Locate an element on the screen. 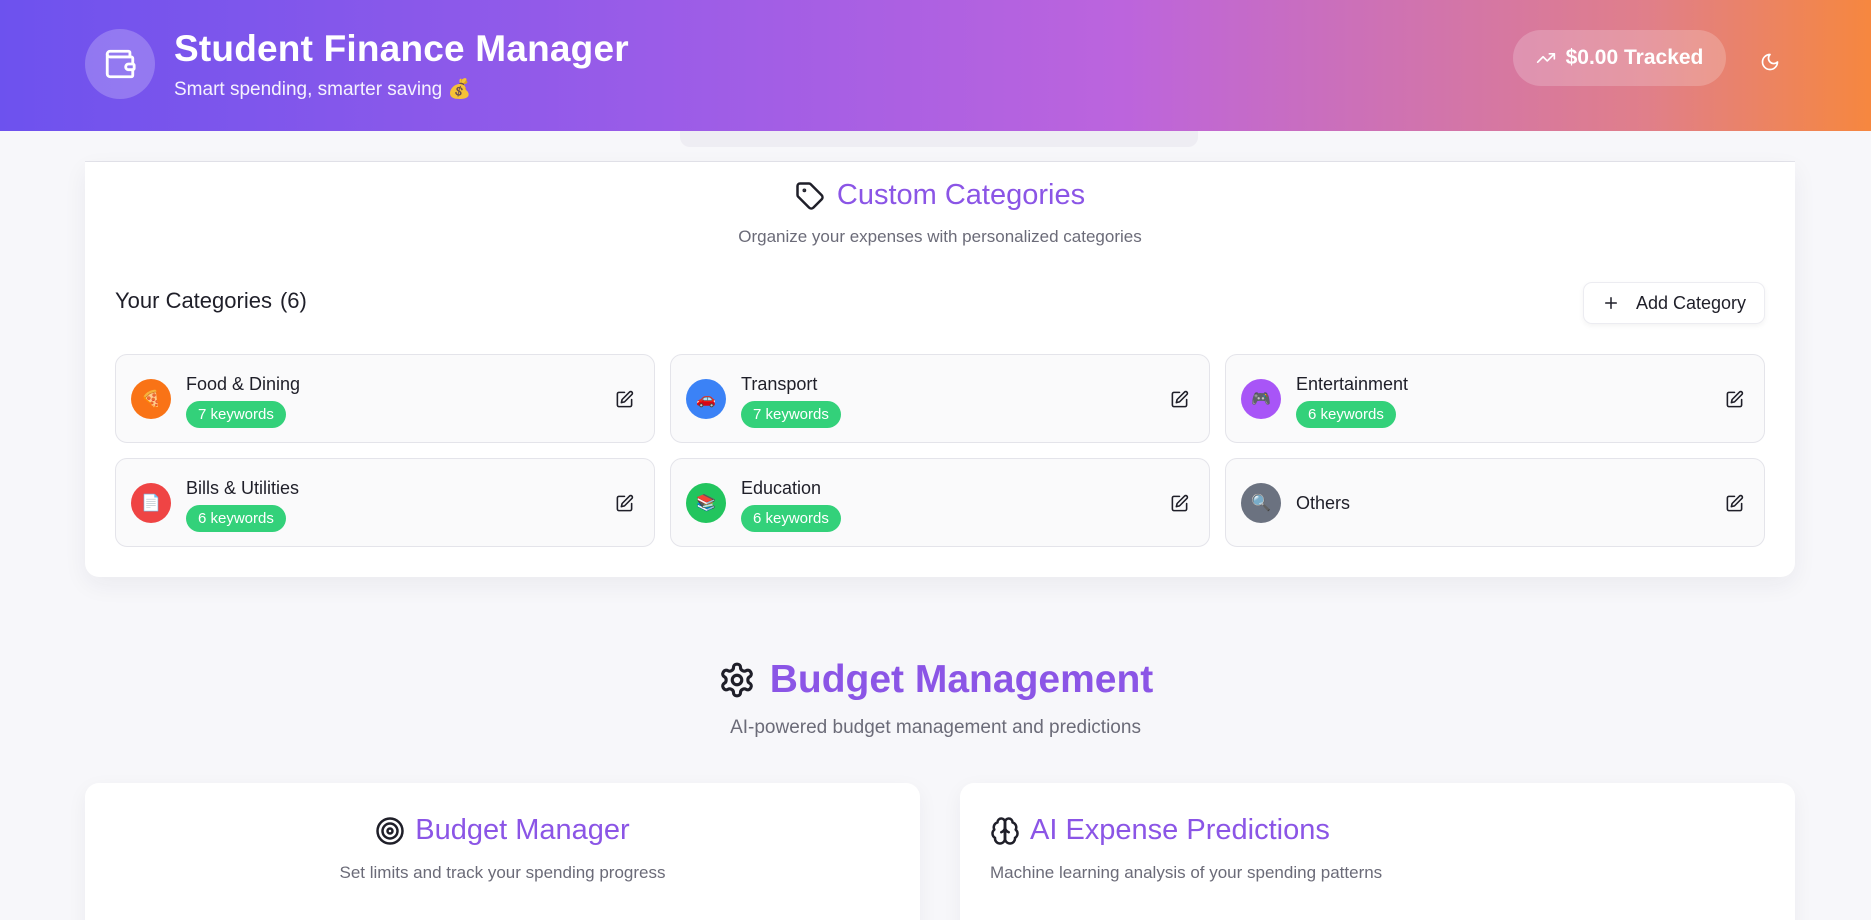  category-card-others: 🔍 Others is located at coordinates (1495, 502).